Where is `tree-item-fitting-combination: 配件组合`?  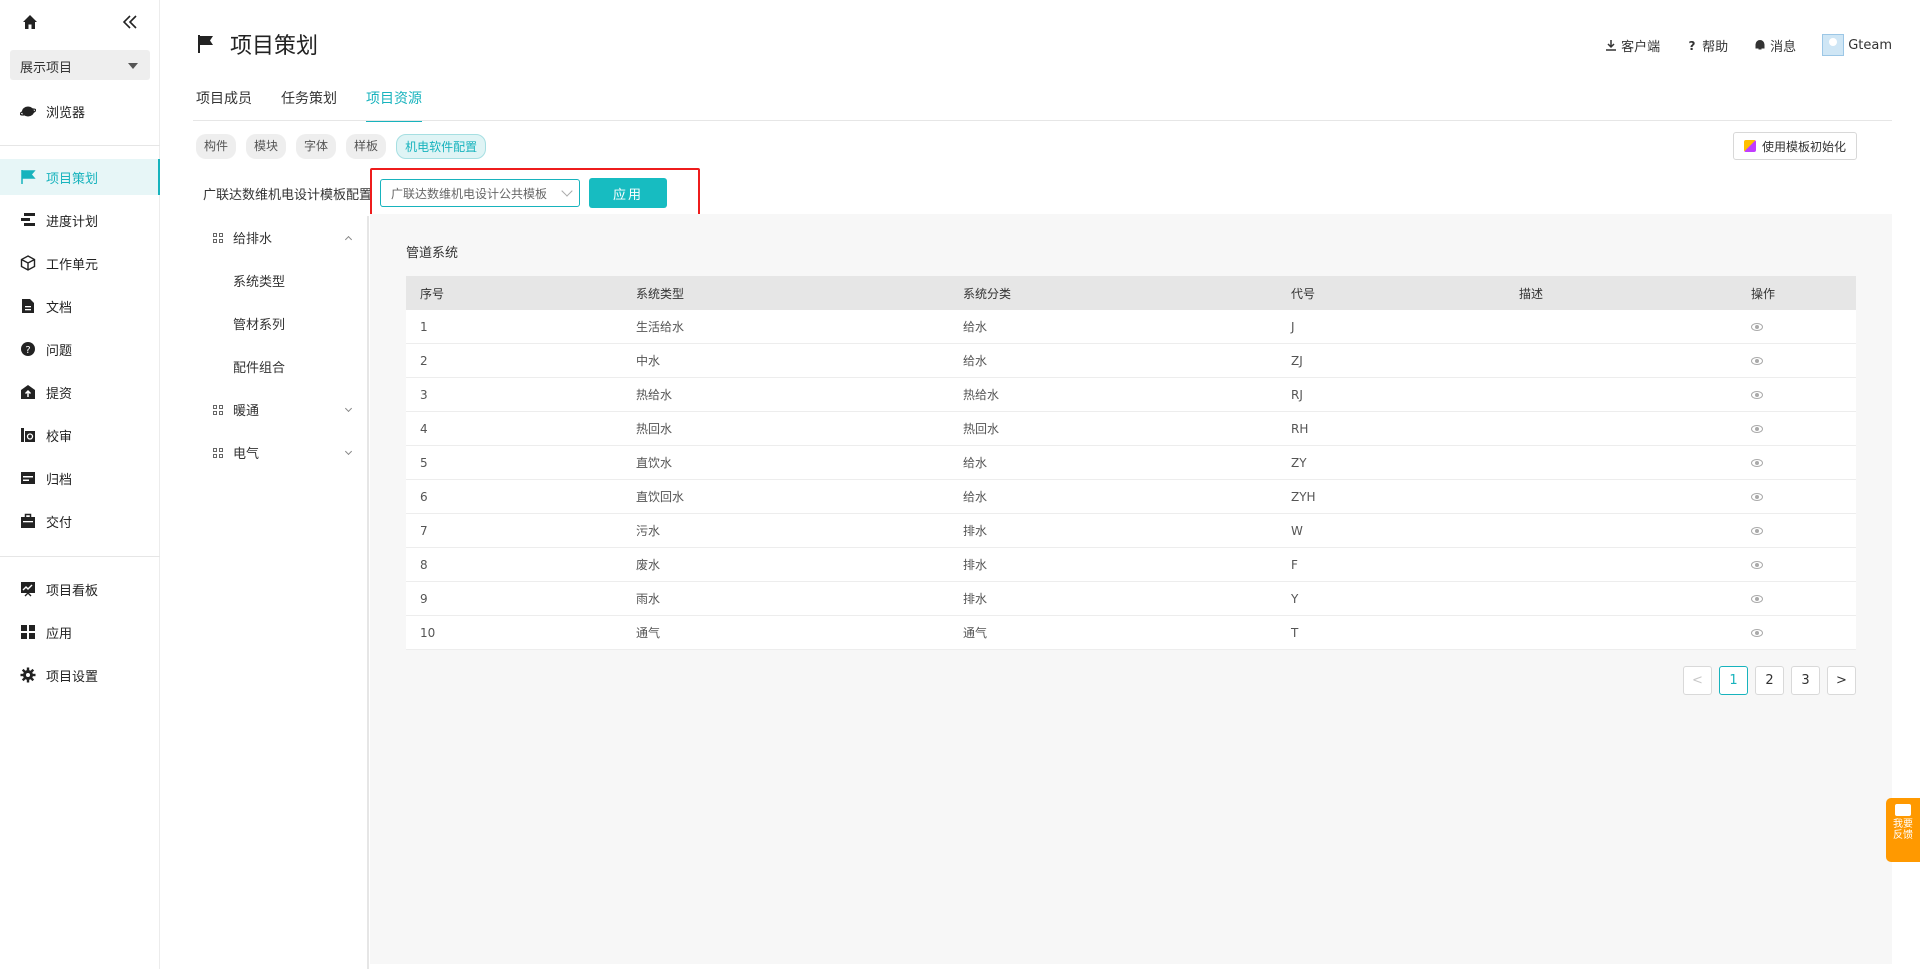 tree-item-fitting-combination: 配件组合 is located at coordinates (280, 366).